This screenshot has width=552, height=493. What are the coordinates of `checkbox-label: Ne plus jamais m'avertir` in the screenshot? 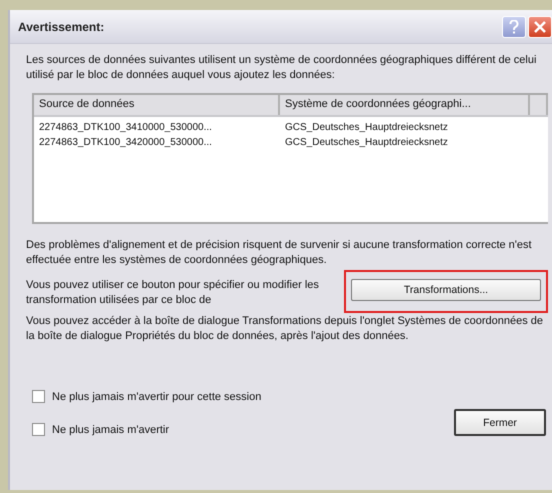 It's located at (111, 430).